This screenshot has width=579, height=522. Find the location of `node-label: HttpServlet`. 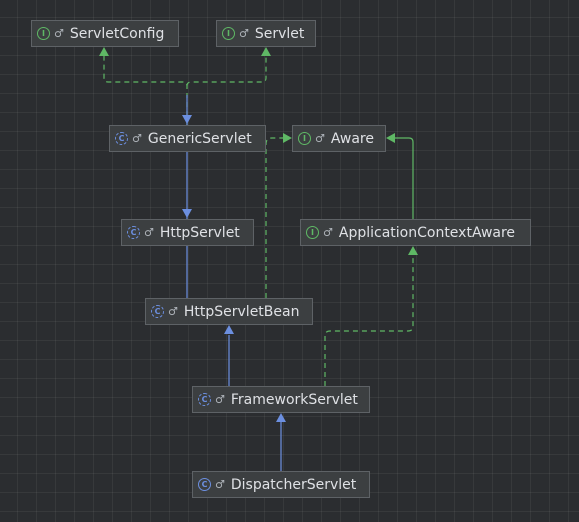

node-label: HttpServlet is located at coordinates (199, 232).